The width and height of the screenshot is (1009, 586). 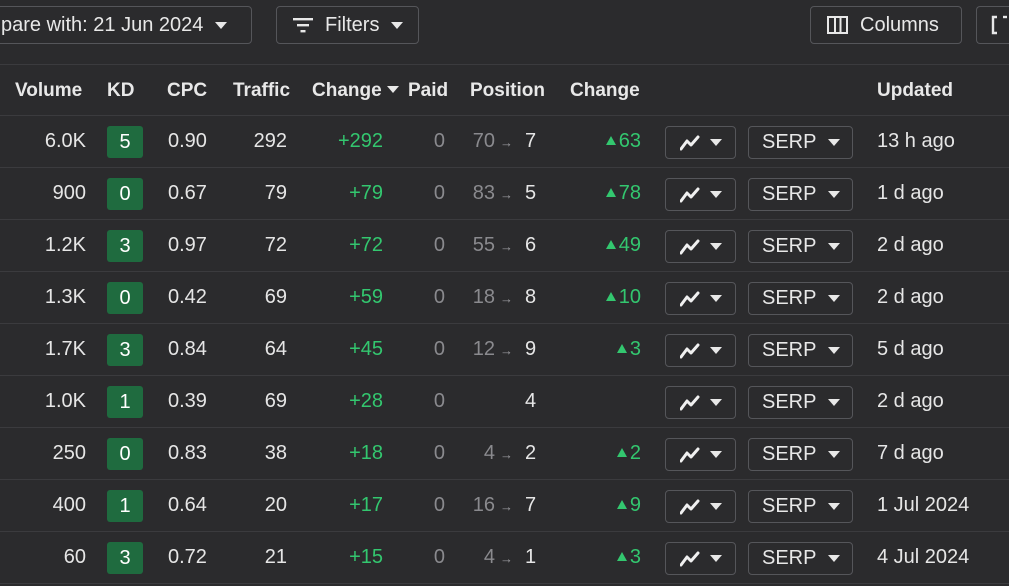 I want to click on paid-column-header: Paid, so click(x=428, y=91).